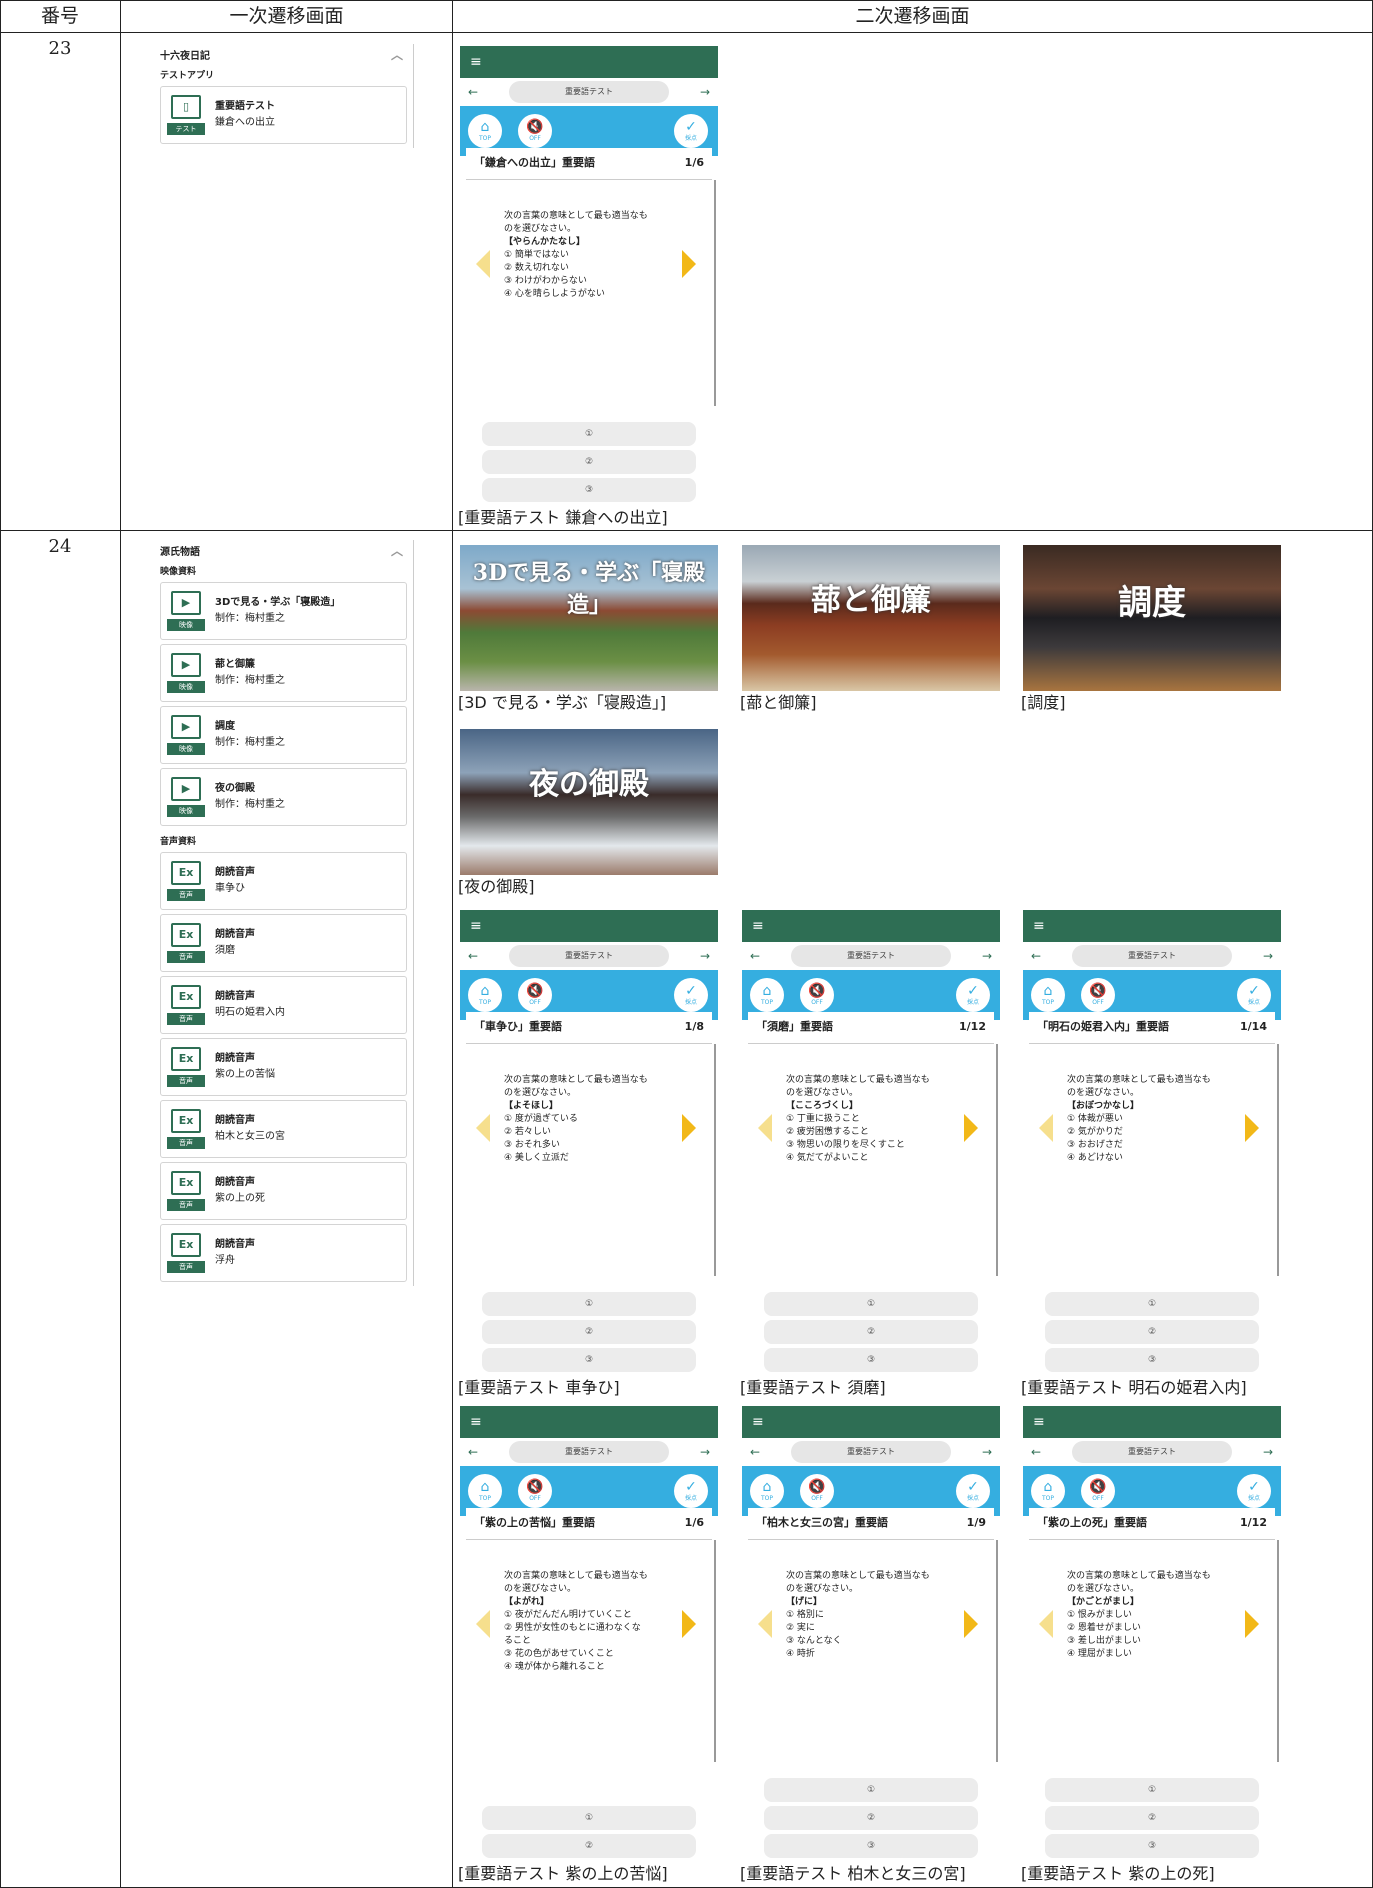 The image size is (1373, 1888). Describe the element at coordinates (283, 1191) in the screenshot. I see `menu-item: Ex 音声 朗読音声 紫の上の死` at that location.